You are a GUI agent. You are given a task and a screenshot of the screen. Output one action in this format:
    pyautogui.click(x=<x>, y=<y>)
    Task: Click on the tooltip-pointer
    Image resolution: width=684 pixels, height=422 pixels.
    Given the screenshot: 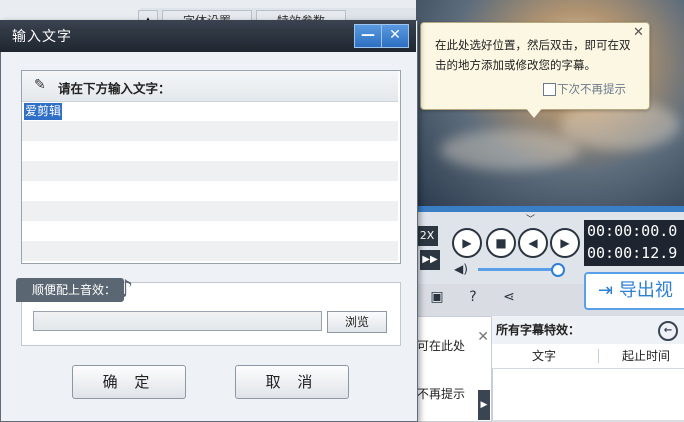 What is the action you would take?
    pyautogui.click(x=534, y=112)
    